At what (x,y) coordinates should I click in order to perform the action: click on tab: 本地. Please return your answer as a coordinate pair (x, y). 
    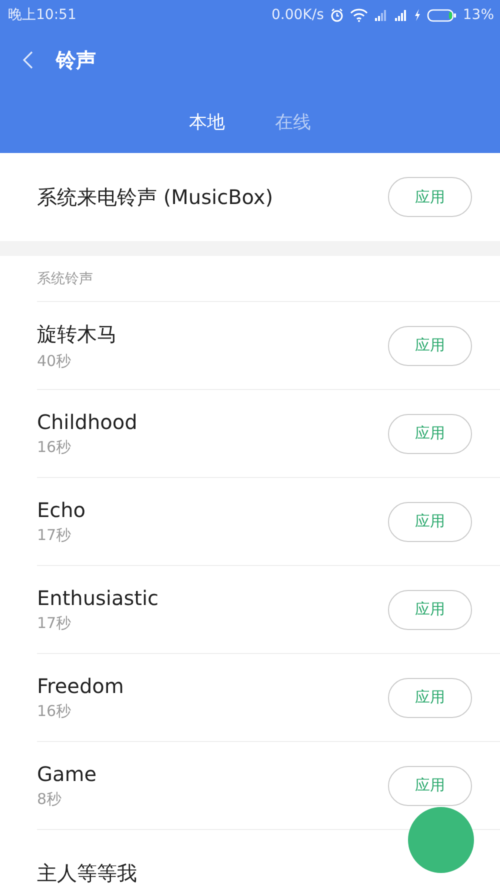
    Looking at the image, I should click on (207, 122).